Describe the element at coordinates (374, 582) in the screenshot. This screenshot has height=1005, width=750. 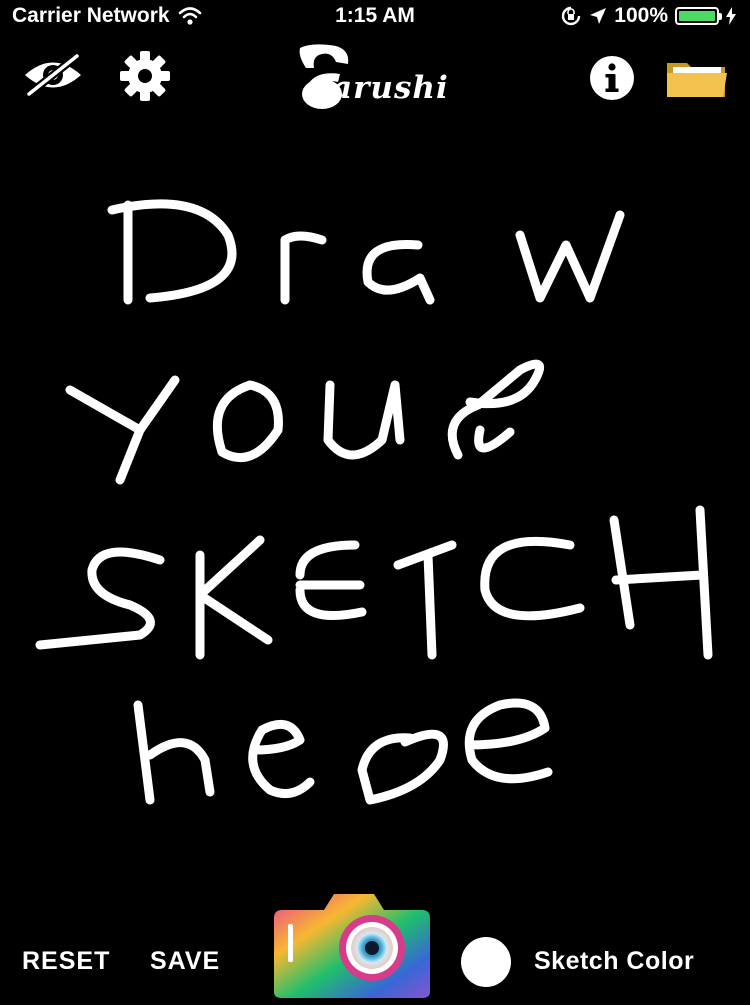
I see `sketch-stroke-sketch` at that location.